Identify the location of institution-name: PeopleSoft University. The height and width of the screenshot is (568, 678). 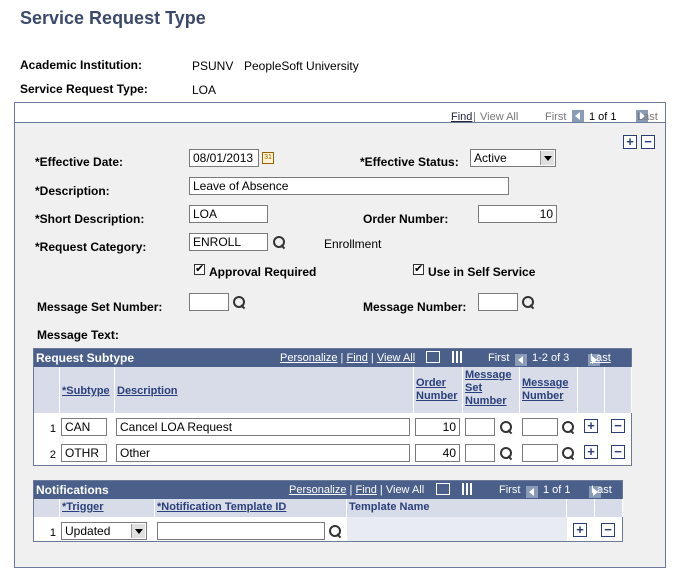
(301, 66).